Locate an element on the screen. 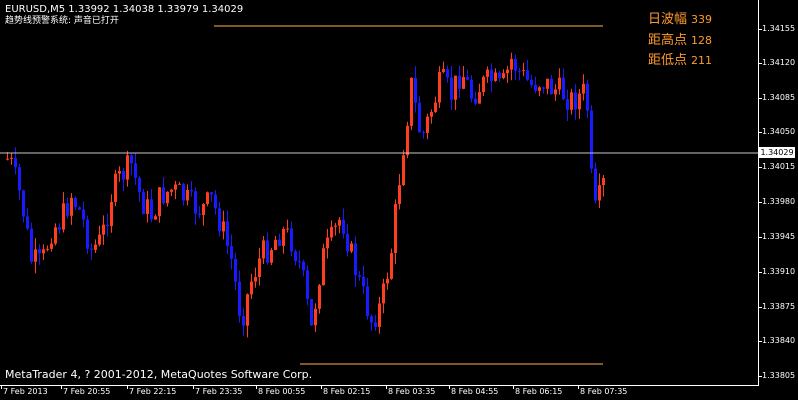 The height and width of the screenshot is (400, 798). time-tick-label: 8 Feb 03:35 is located at coordinates (412, 391).